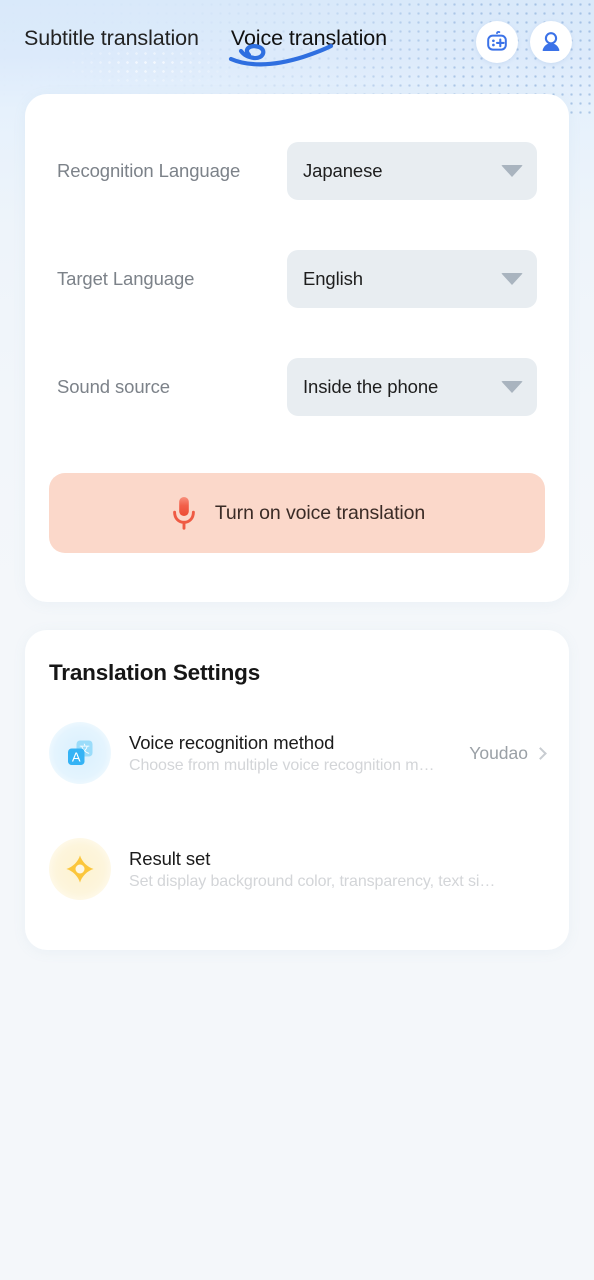  What do you see at coordinates (412, 171) in the screenshot?
I see `recognition-language-select: Japanese` at bounding box center [412, 171].